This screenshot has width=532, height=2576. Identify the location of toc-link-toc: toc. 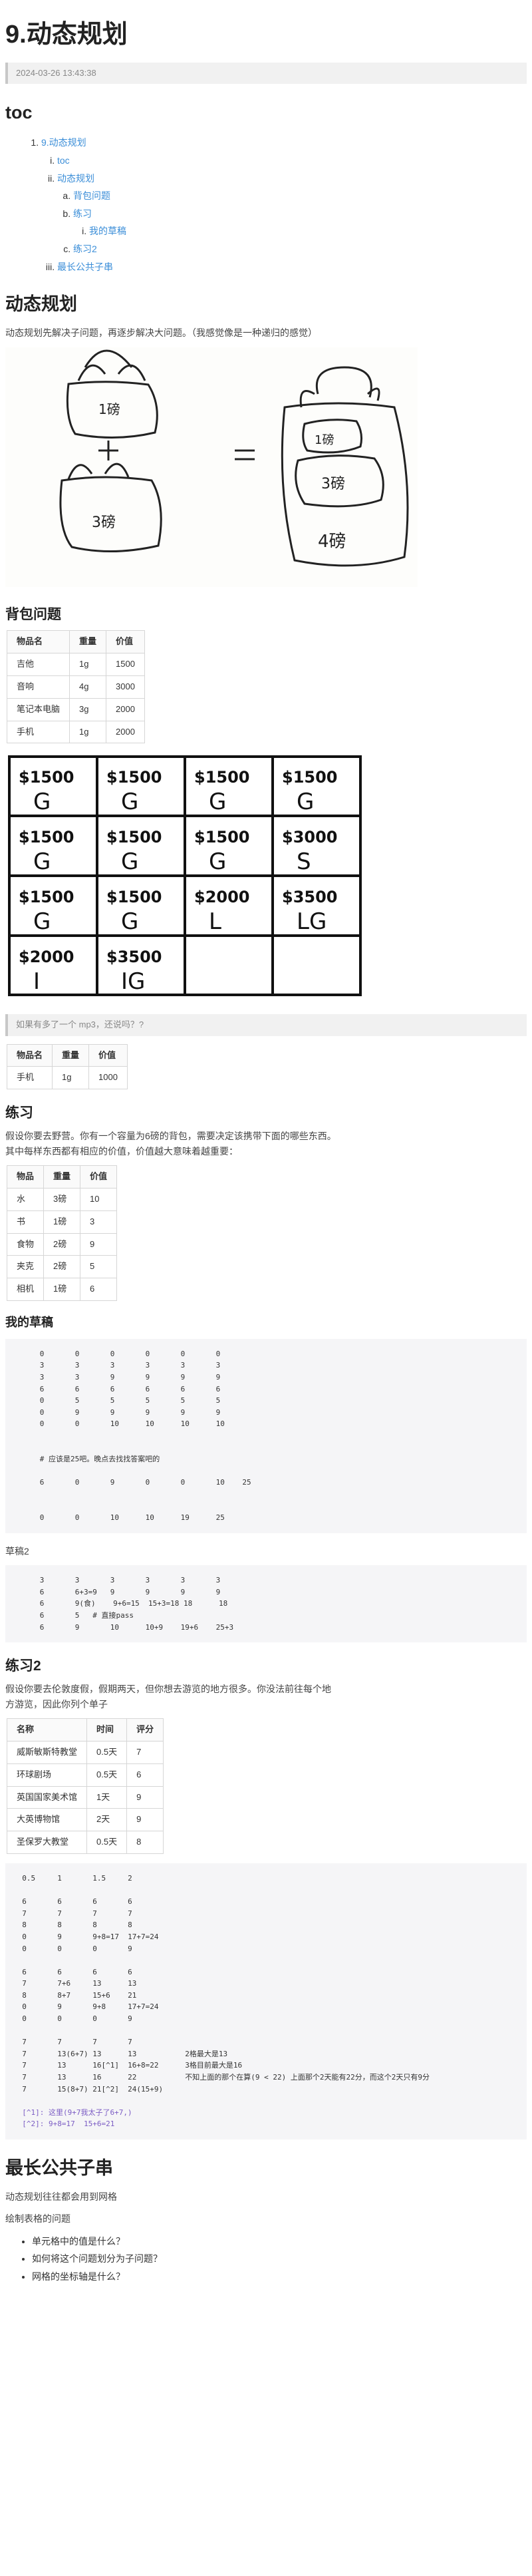
(63, 160).